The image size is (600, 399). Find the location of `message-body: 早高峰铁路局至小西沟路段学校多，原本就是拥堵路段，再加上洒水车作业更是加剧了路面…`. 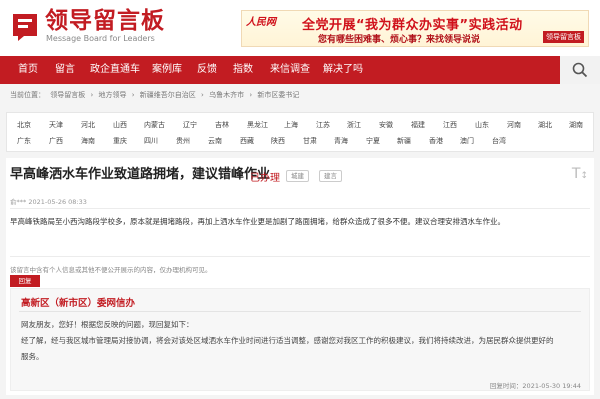

message-body: 早高峰铁路局至小西沟路段学校多，原本就是拥堵路段，再加上洒水车作业更是加剧了路面… is located at coordinates (257, 221).